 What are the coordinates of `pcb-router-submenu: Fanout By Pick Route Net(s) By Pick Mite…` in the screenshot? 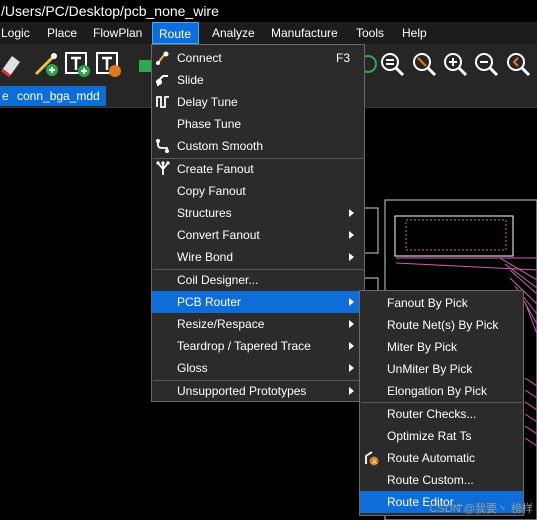 It's located at (441, 403).